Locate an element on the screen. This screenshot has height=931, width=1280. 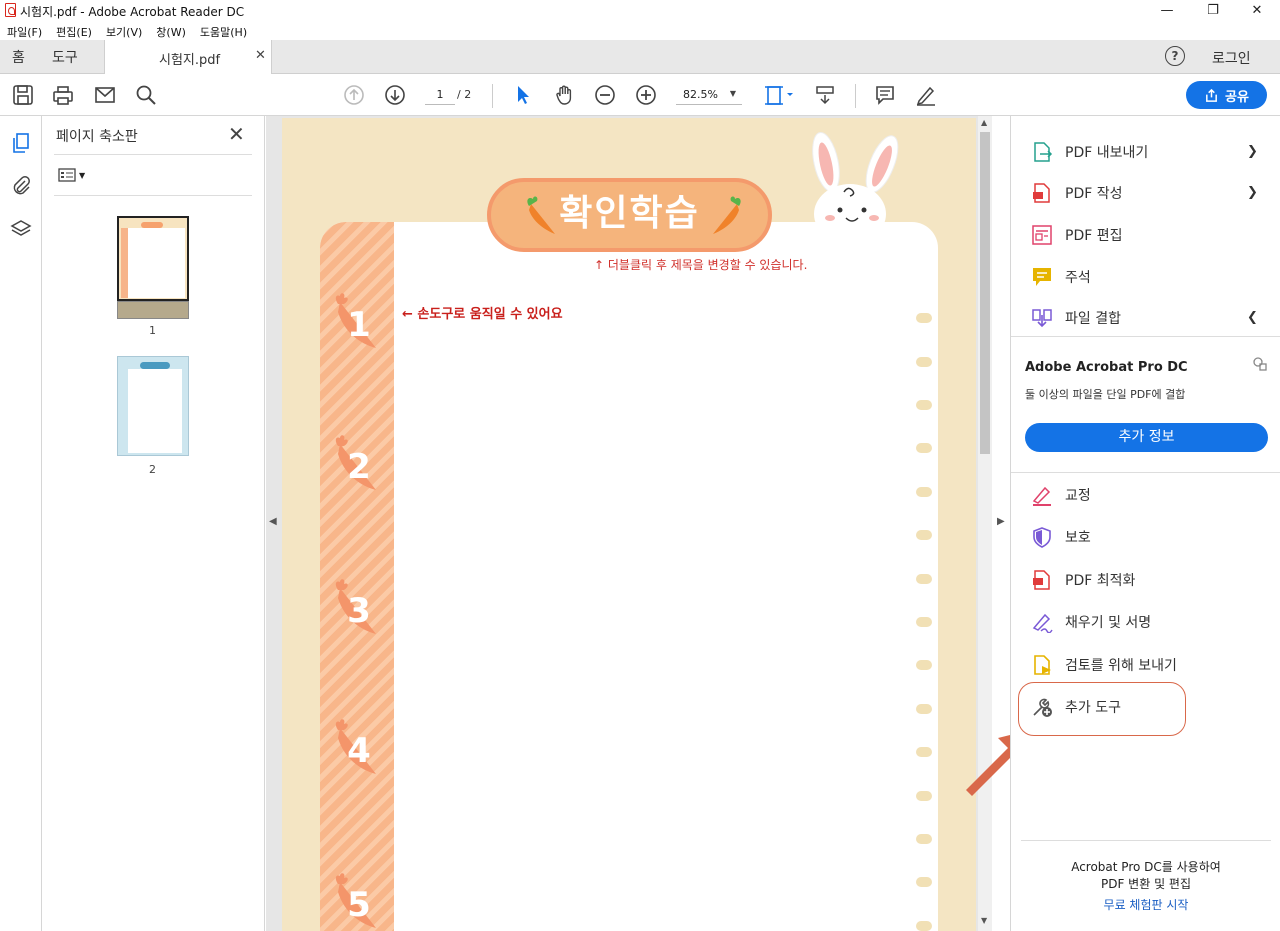
menu-bar: 파일(F) 편집(E) 보기(V) 창(W) 도움말(H) is located at coordinates (640, 30).